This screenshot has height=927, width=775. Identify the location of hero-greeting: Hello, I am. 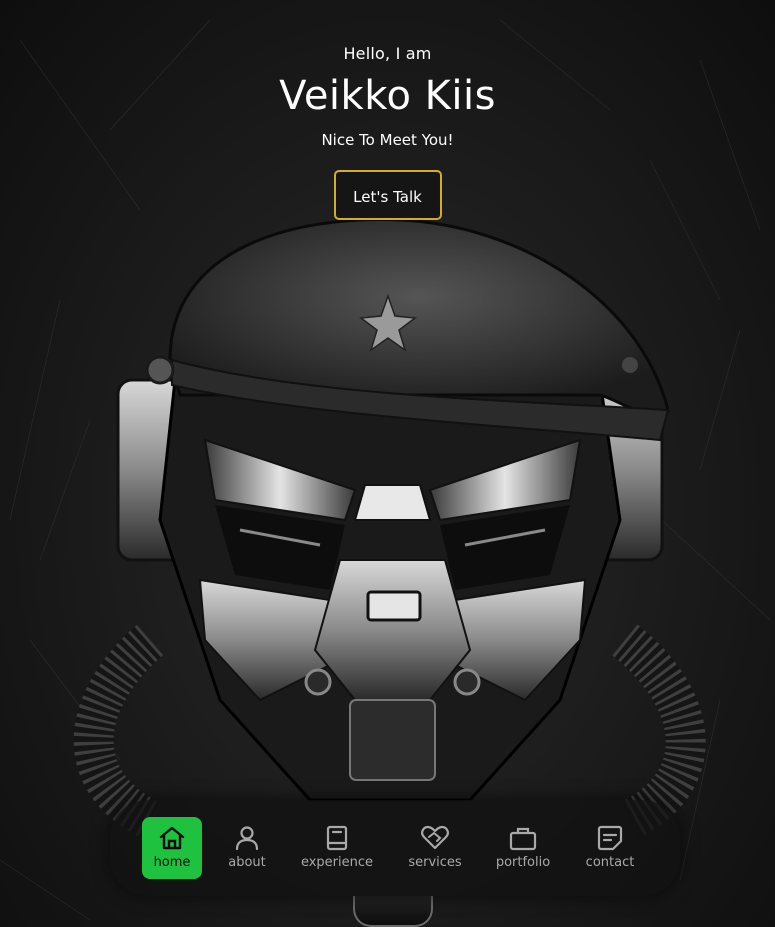
(387, 53).